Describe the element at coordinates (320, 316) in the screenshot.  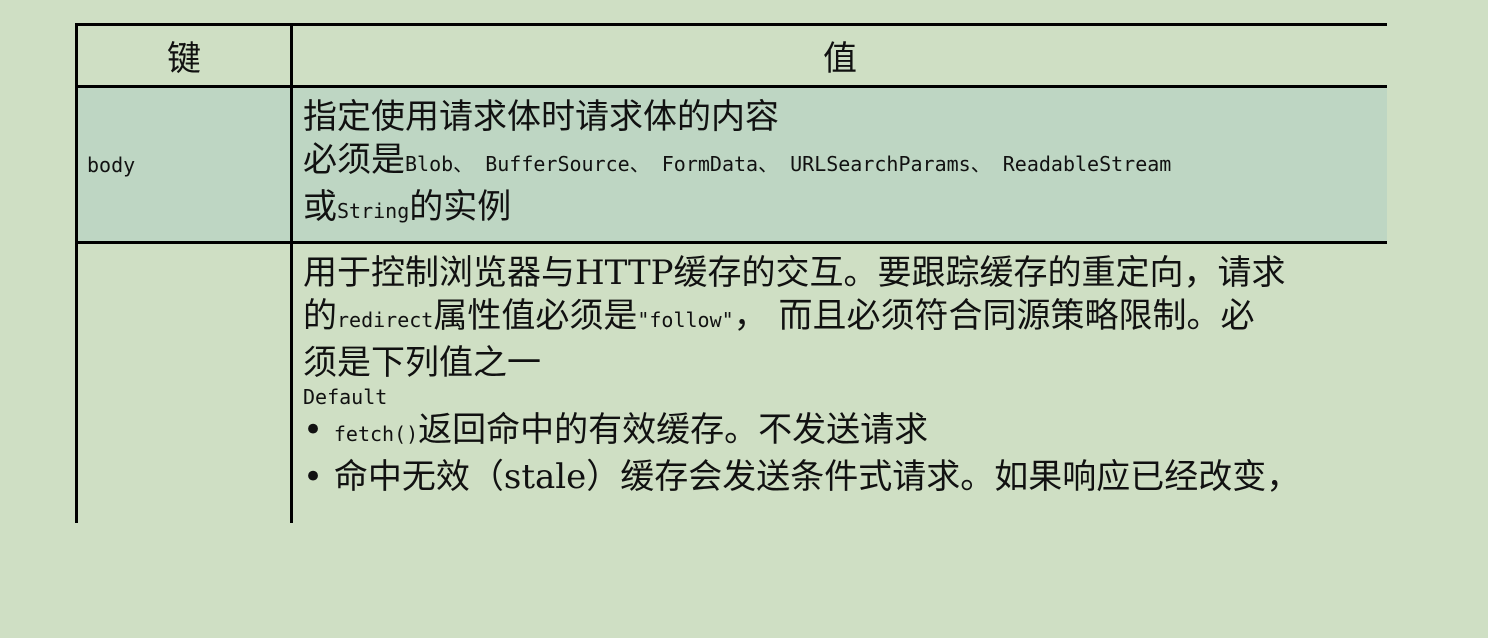
I see `cache-text-de: 的` at that location.